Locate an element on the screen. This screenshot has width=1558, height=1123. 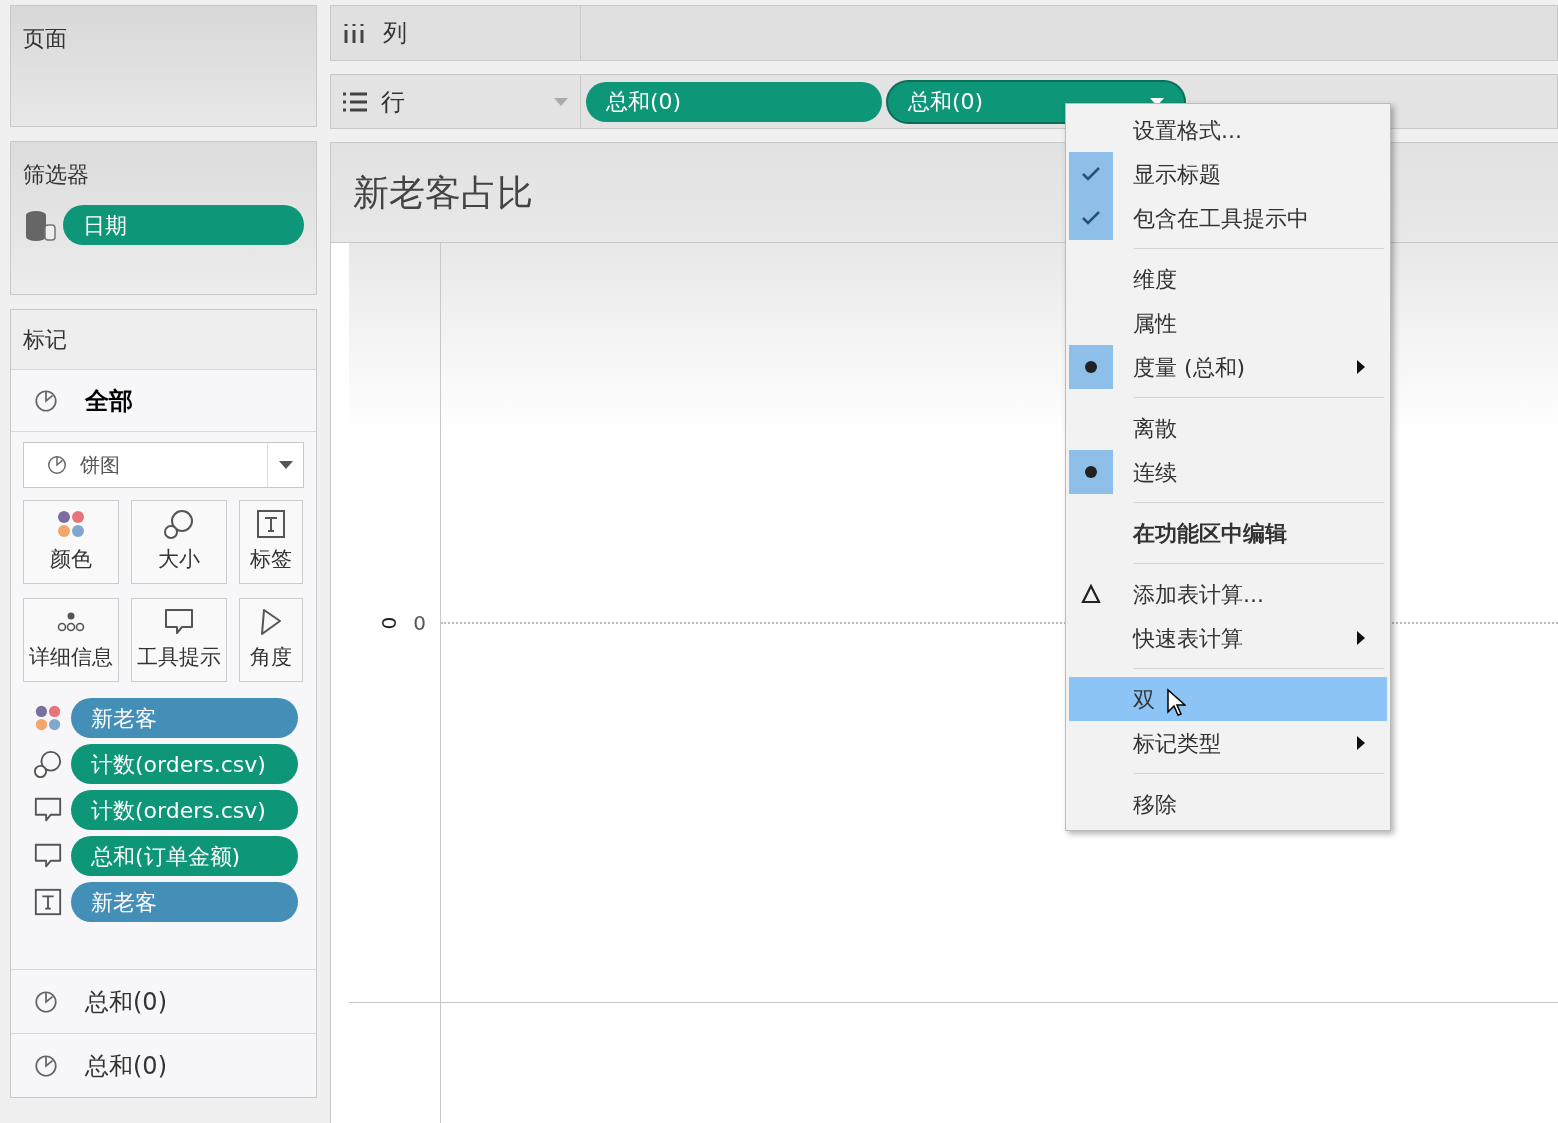
marks-section-header: 全部 is located at coordinates (163, 401).